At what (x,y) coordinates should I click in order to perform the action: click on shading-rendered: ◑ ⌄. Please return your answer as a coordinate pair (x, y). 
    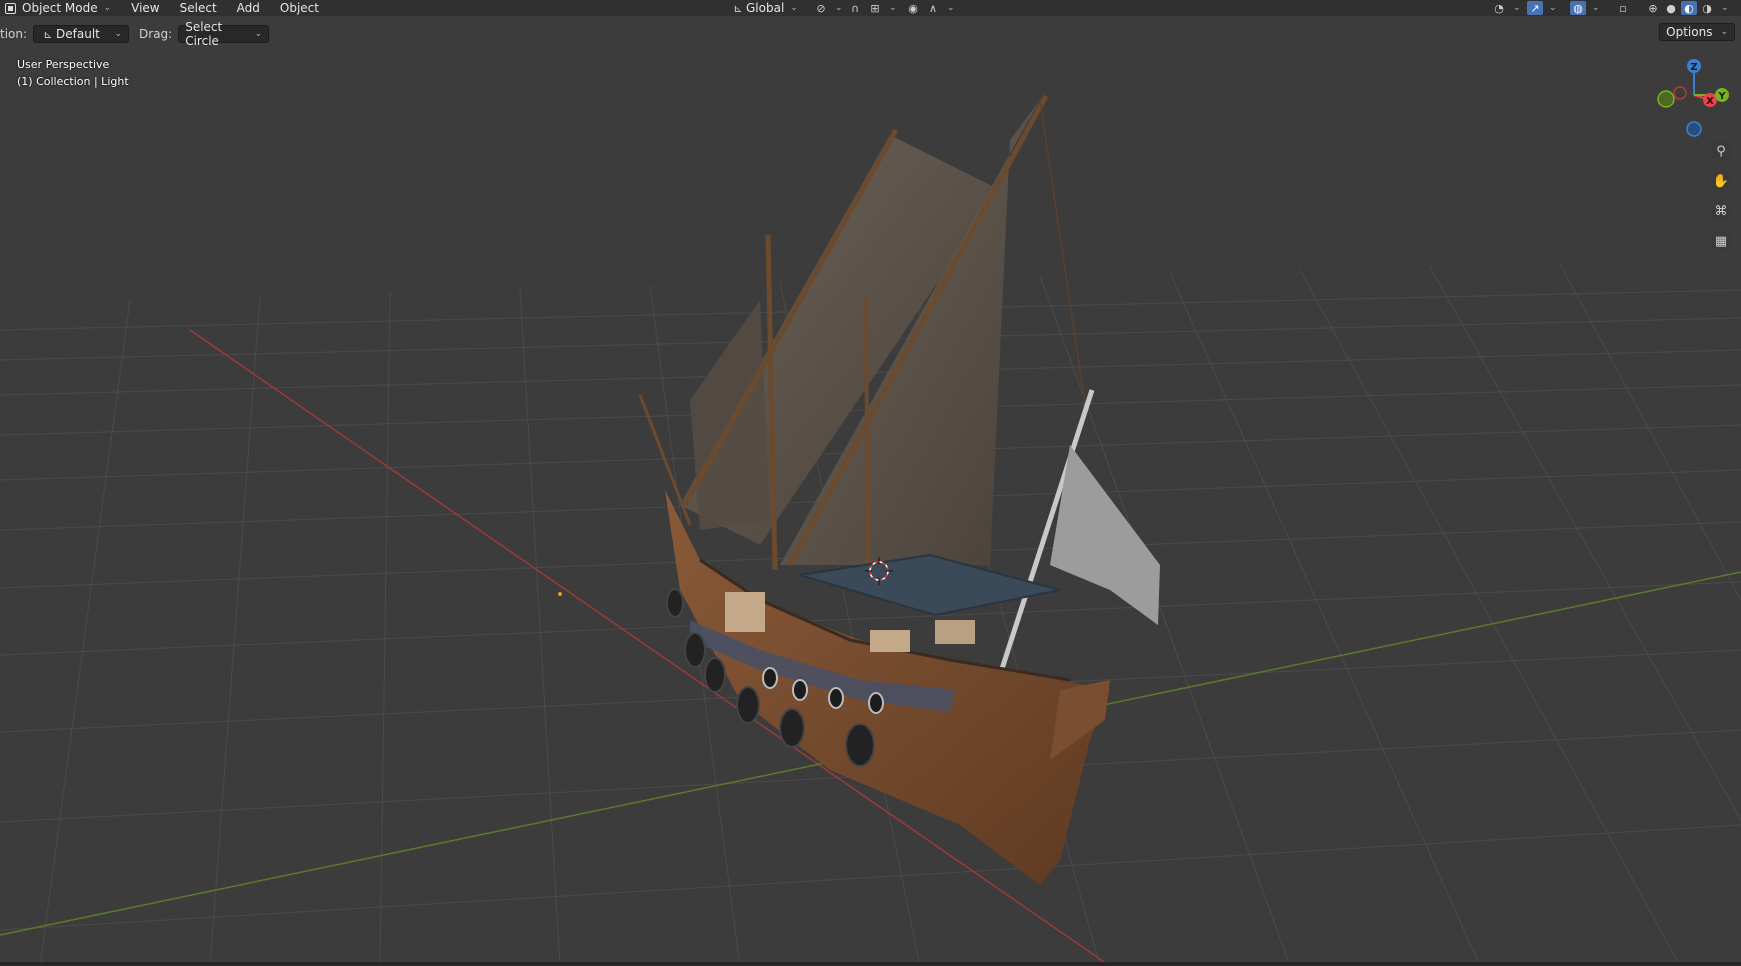
    Looking at the image, I should click on (1714, 8).